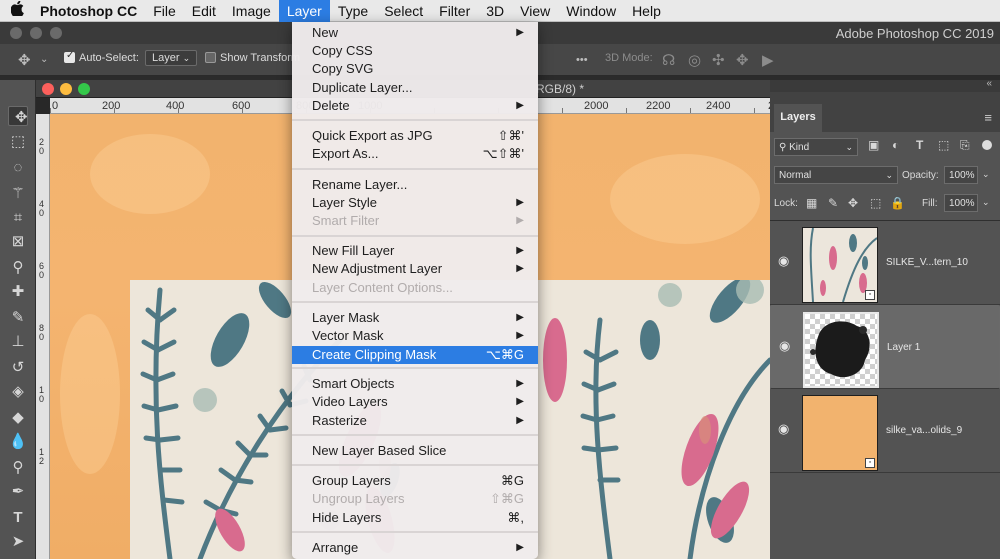 The width and height of the screenshot is (1000, 559). Describe the element at coordinates (18, 542) in the screenshot. I see `path-selection-tool-icon: ➤` at that location.